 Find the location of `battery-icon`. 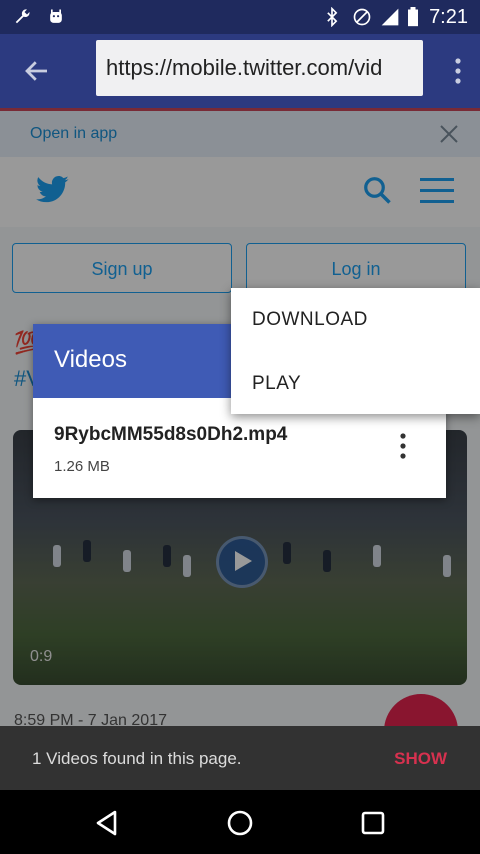

battery-icon is located at coordinates (413, 17).